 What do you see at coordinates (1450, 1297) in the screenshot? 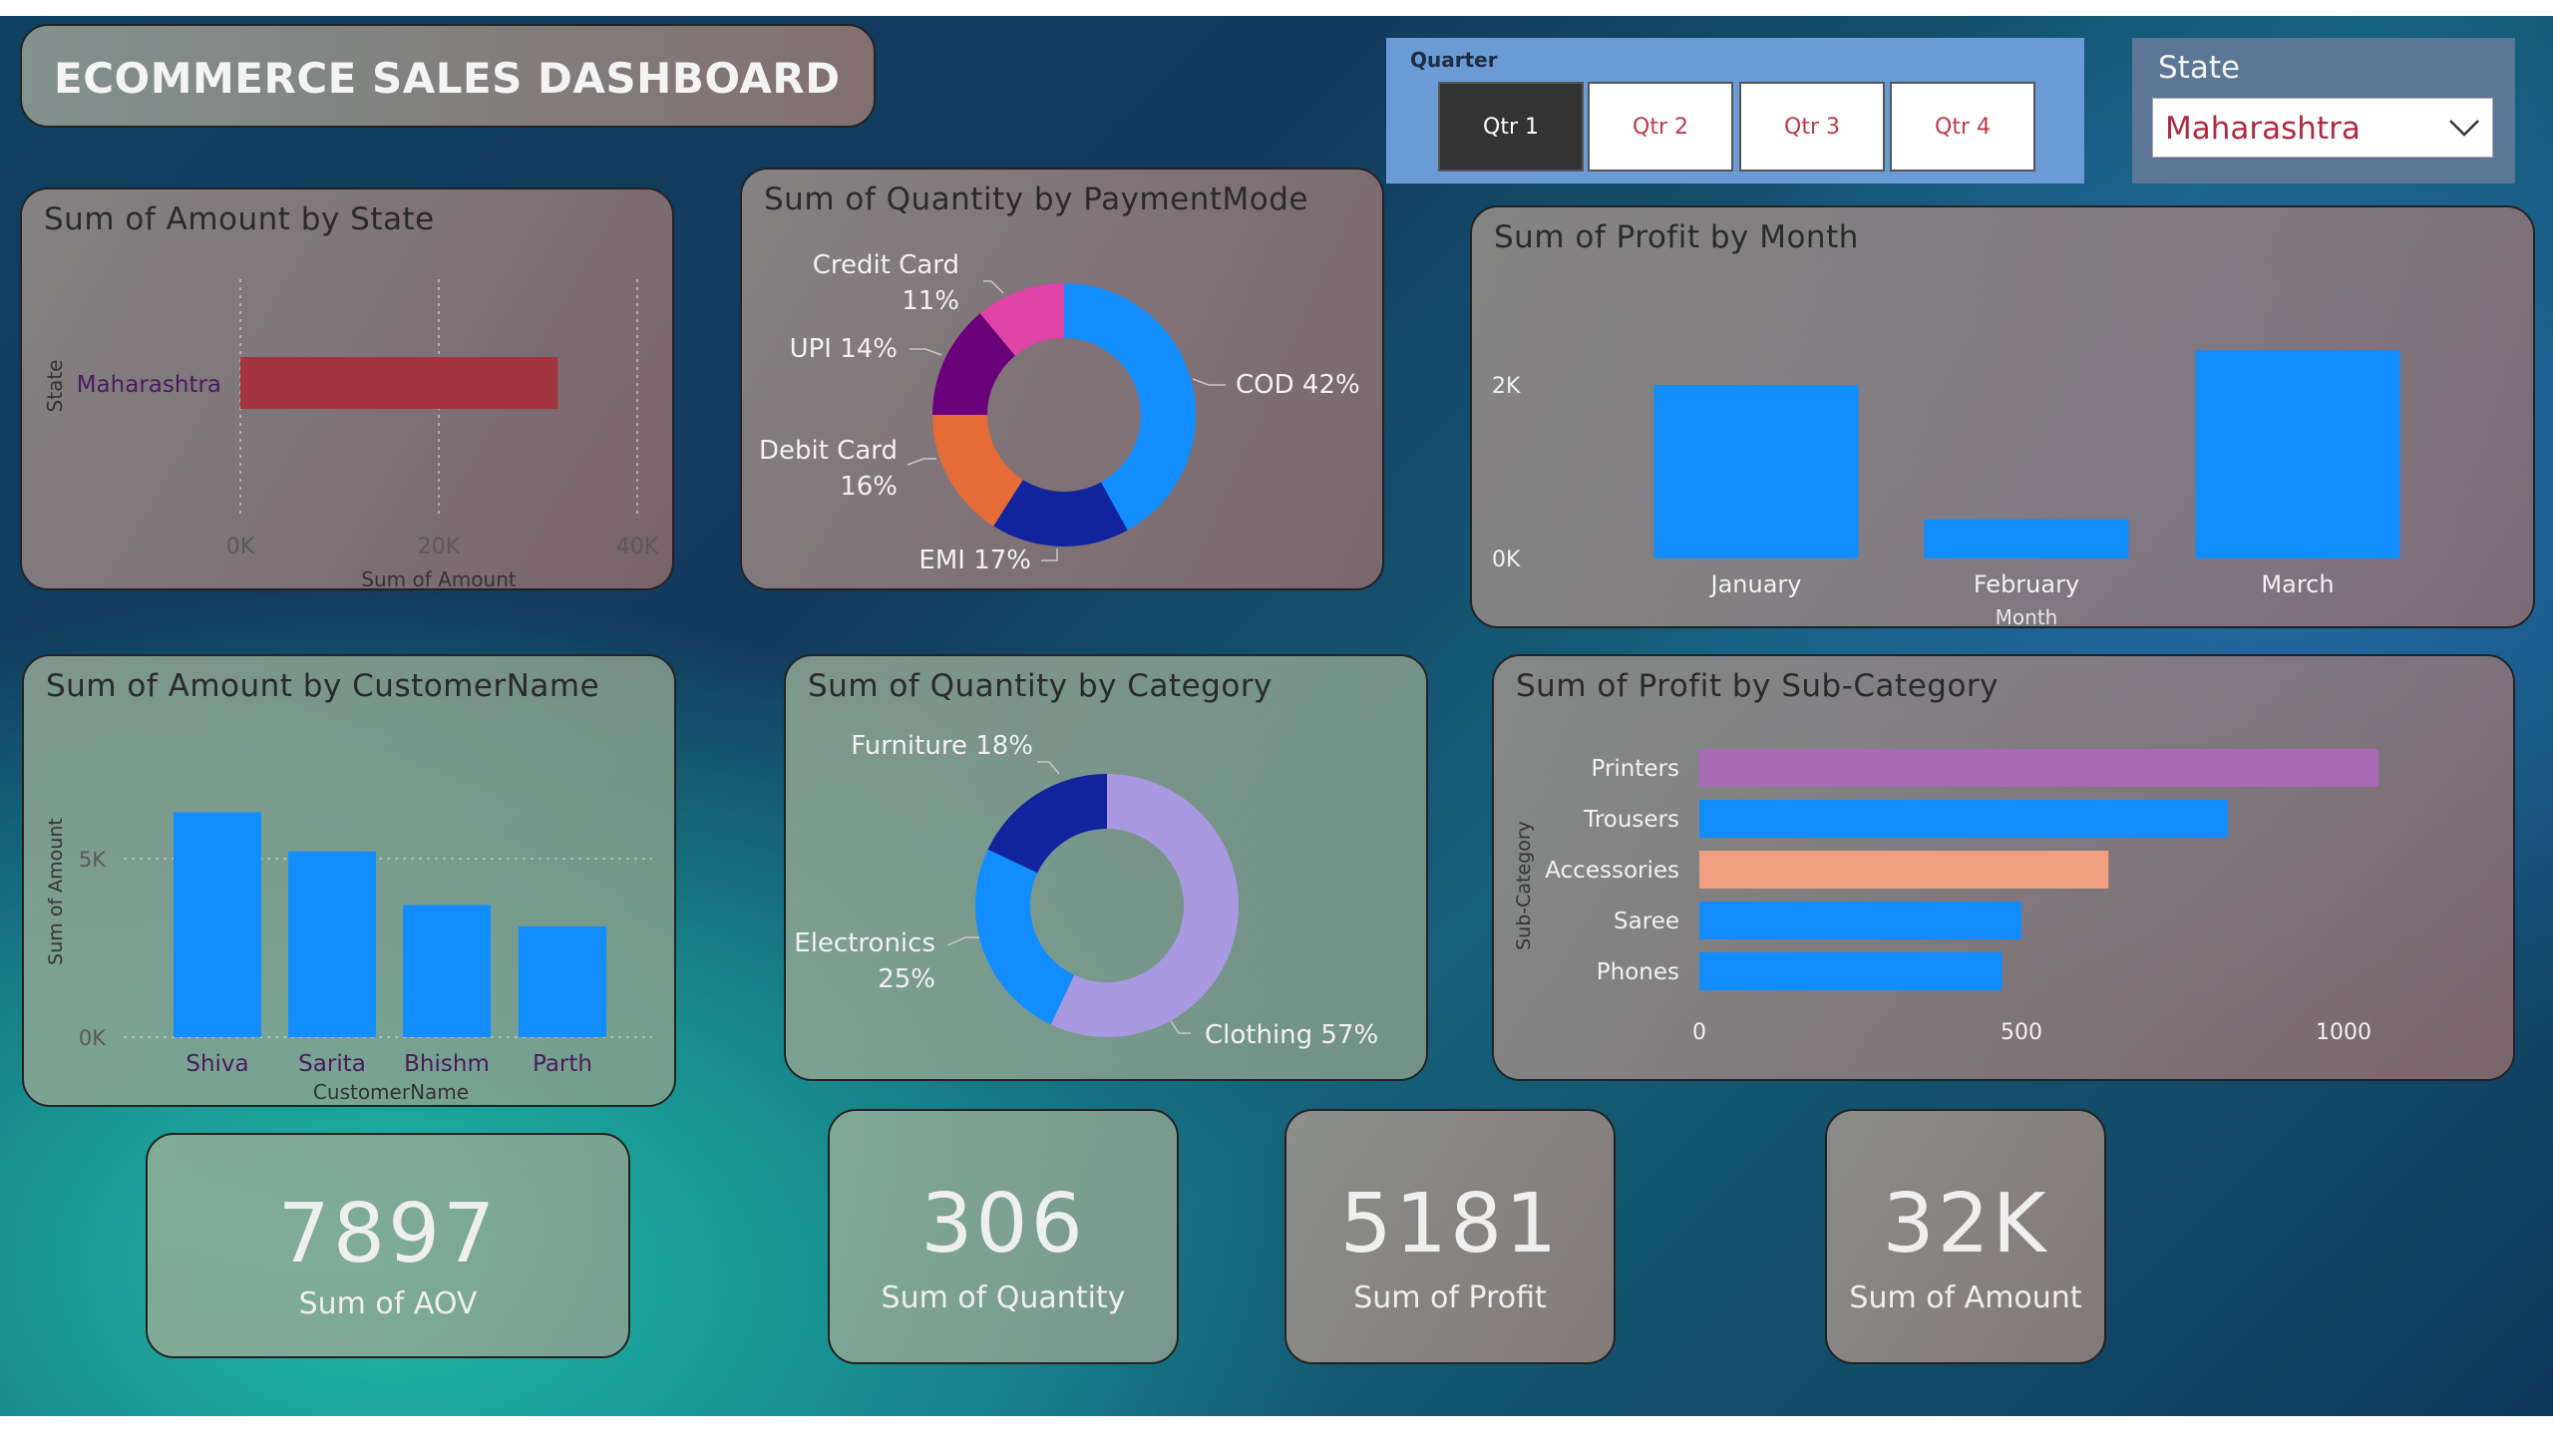
I see `kpi-profit-caption: Sum of Profit` at bounding box center [1450, 1297].